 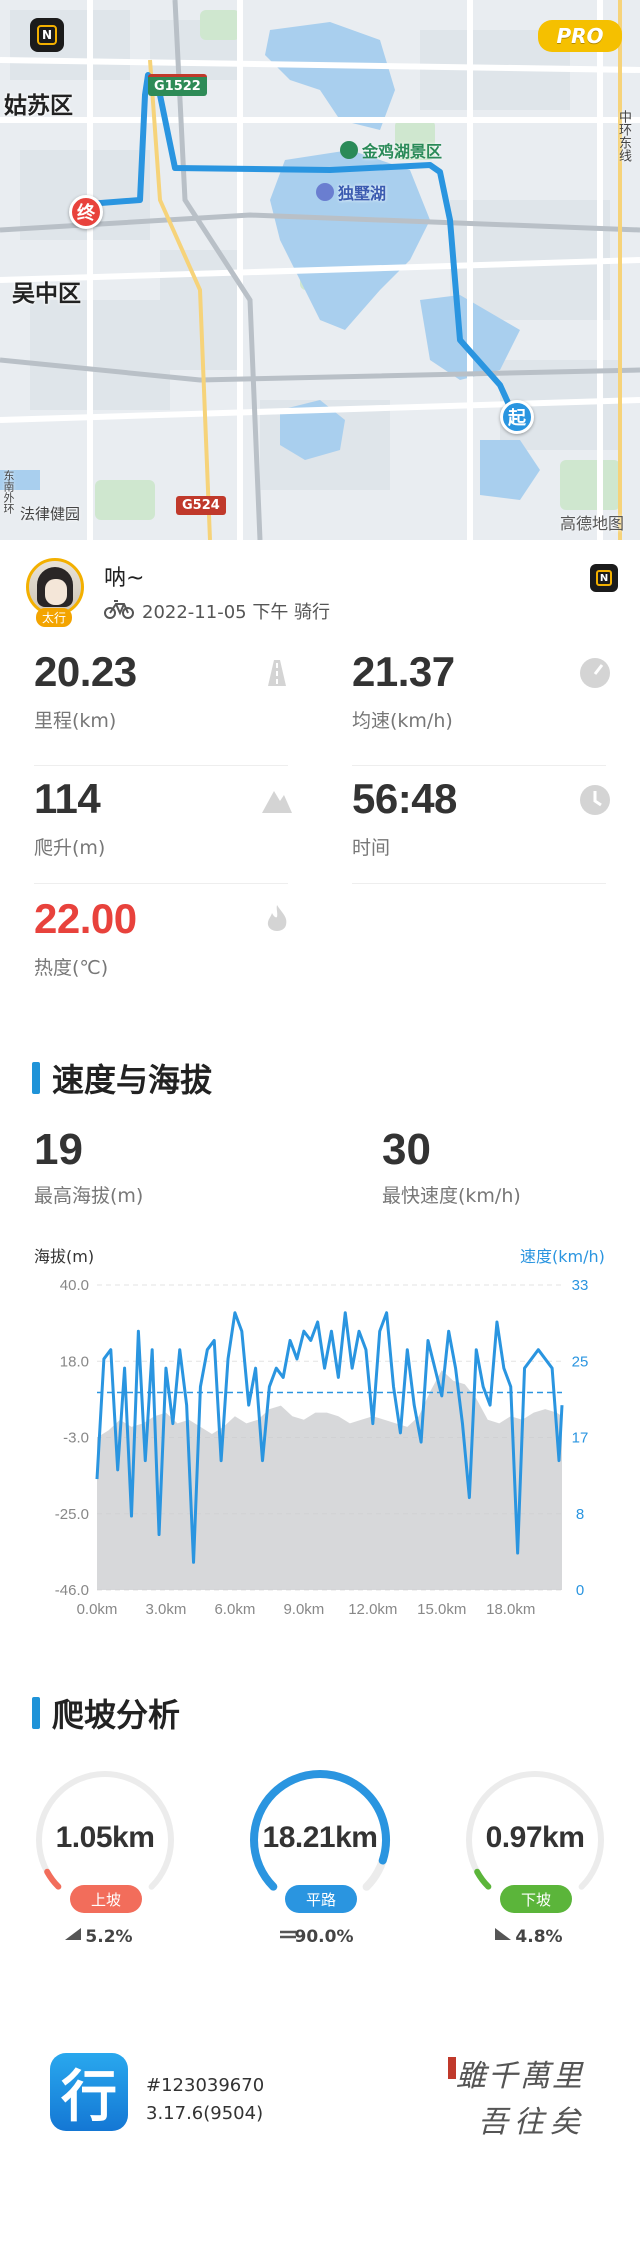 I want to click on stat-calories: 22.00 热度(℃), so click(x=164, y=950).